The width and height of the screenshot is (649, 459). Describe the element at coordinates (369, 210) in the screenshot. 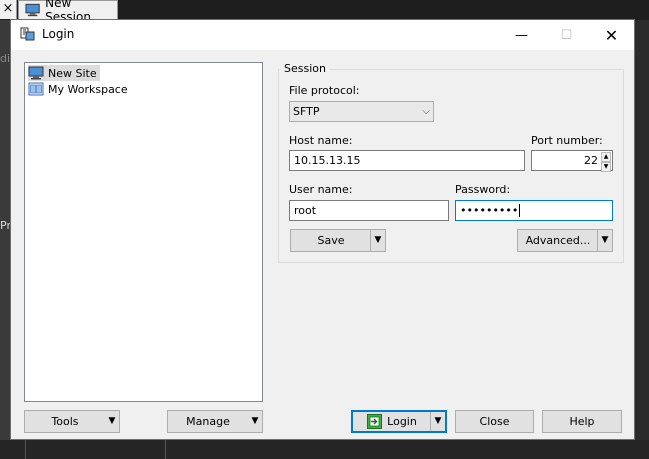

I see `user-name-input: root` at that location.